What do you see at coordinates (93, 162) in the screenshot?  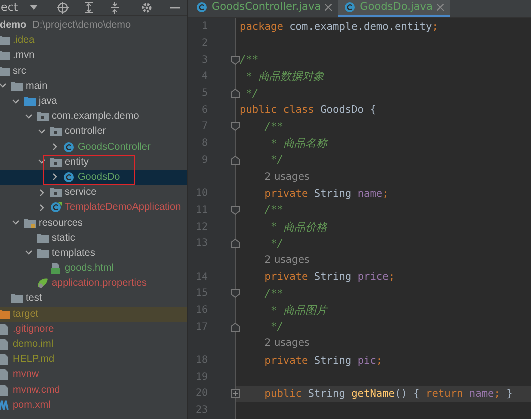 I see `tree-row: entity` at bounding box center [93, 162].